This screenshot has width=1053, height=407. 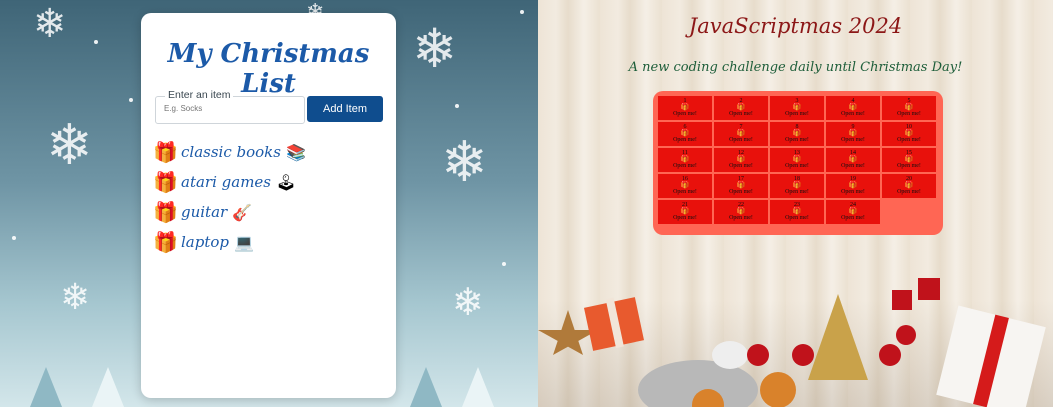 I want to click on item-input, so click(x=232, y=108).